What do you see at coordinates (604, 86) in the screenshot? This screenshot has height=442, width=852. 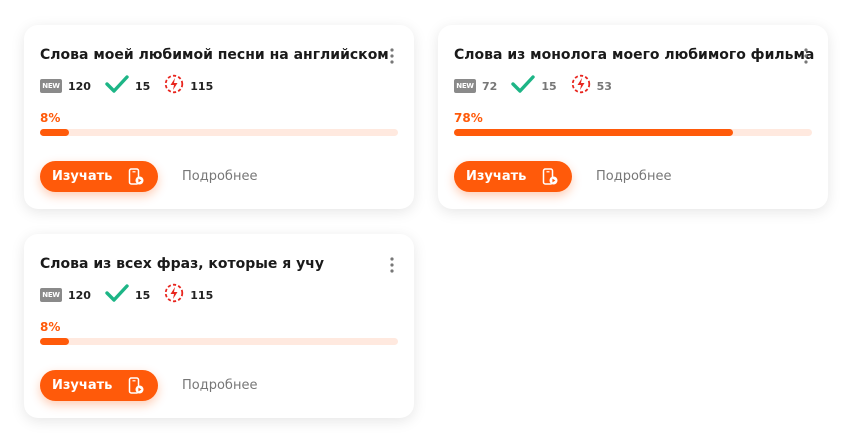 I see `repeat-words-count: 53` at bounding box center [604, 86].